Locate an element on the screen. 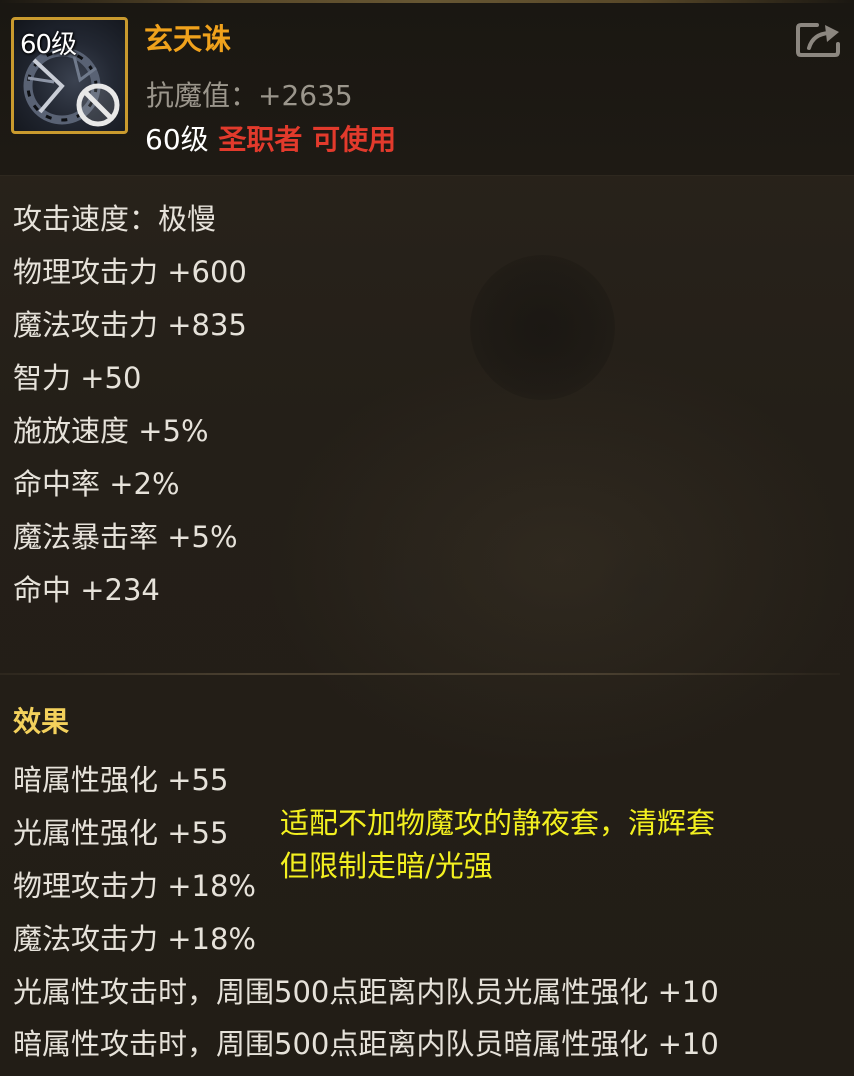  item-requirement: 60级 圣职者 可使用 is located at coordinates (270, 138).